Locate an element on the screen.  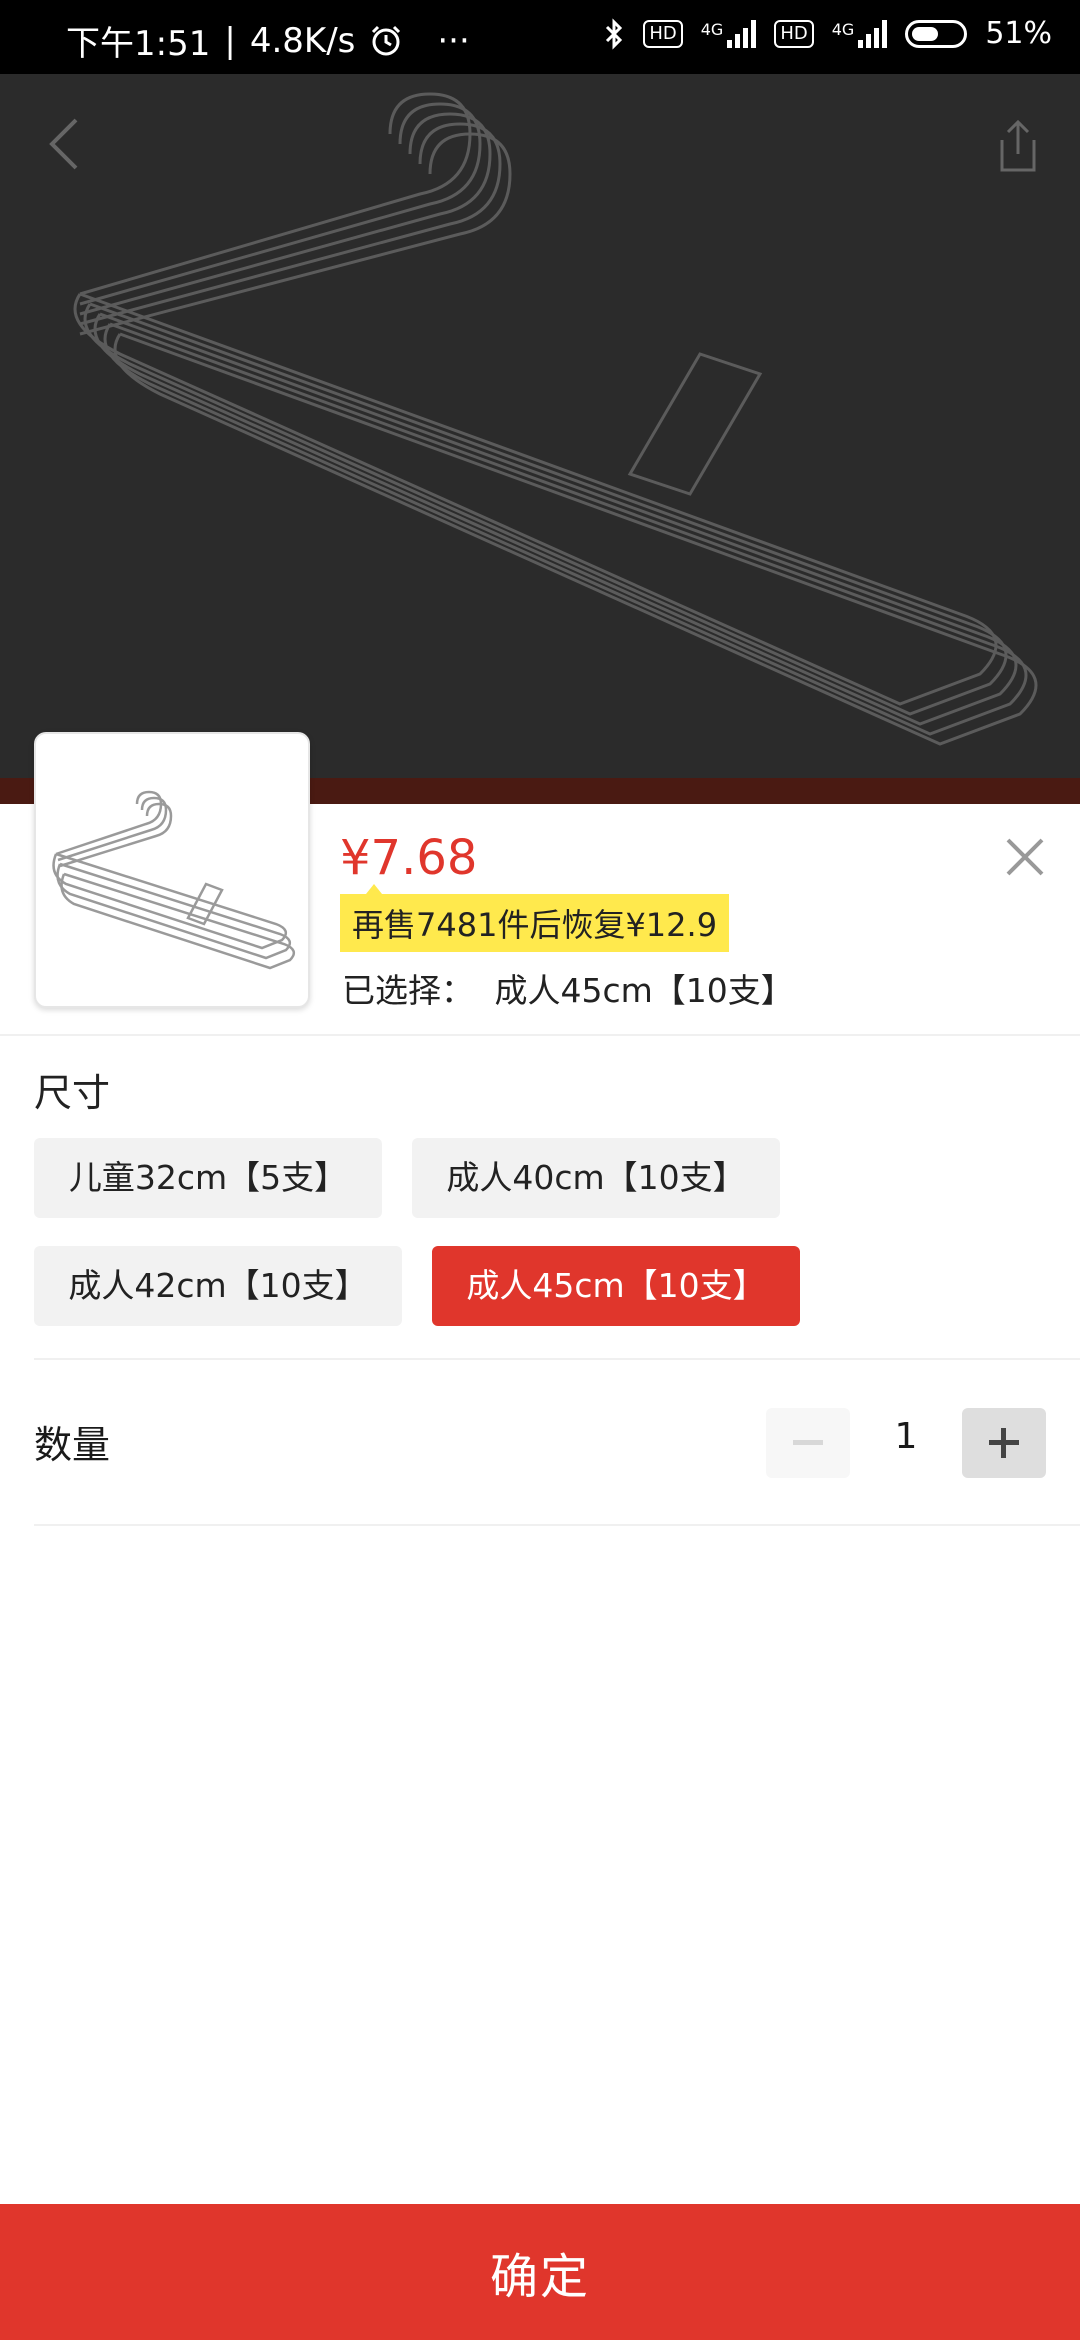
quantity-value: 1 is located at coordinates (906, 1436).